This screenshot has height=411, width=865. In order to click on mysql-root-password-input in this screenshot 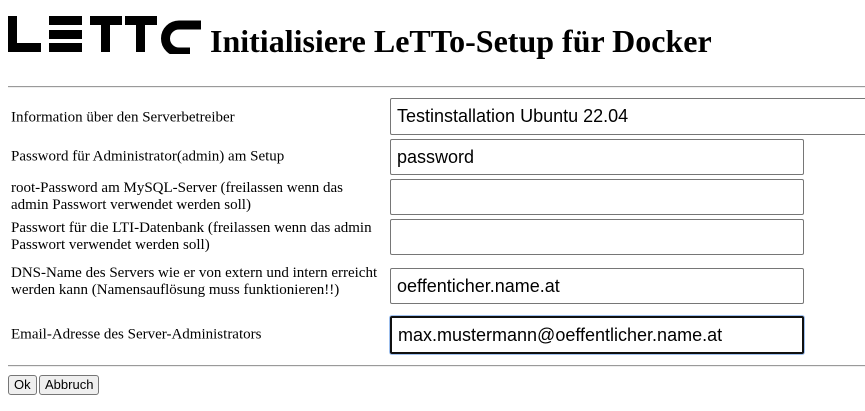, I will do `click(597, 197)`.